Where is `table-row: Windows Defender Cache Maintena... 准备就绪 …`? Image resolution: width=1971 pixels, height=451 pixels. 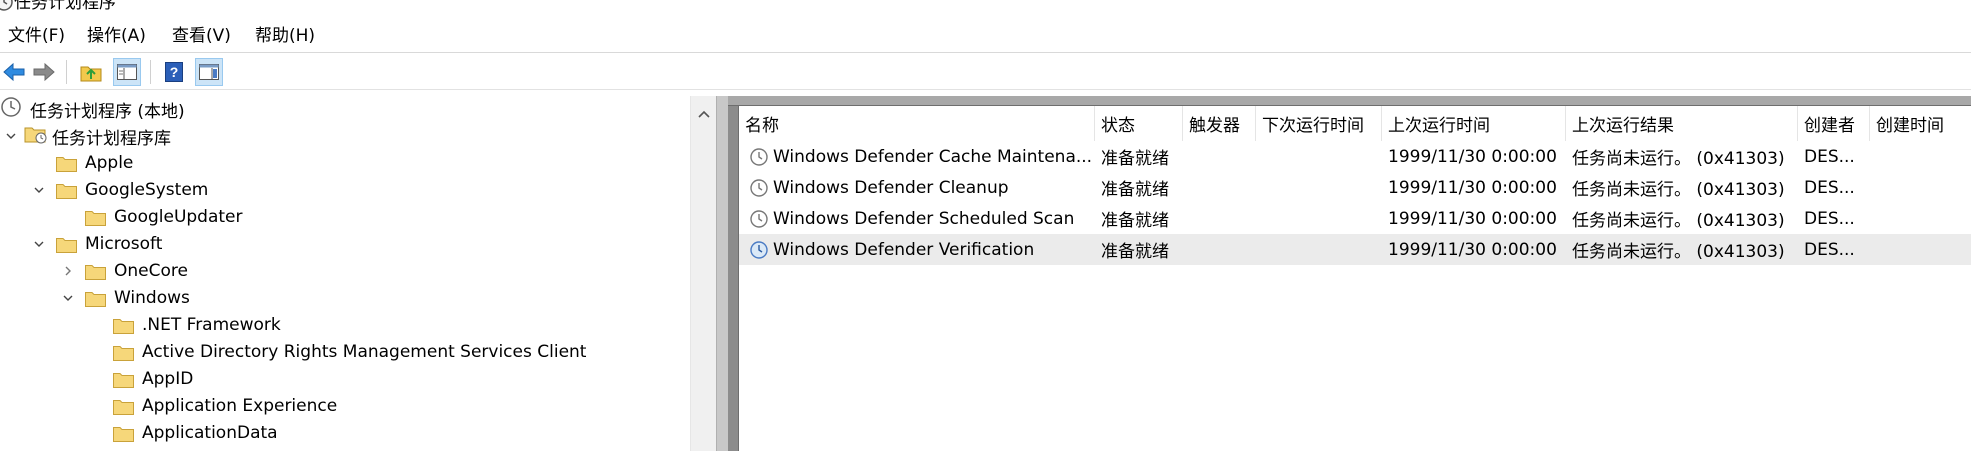 table-row: Windows Defender Cache Maintena... 准备就绪 … is located at coordinates (1355, 156).